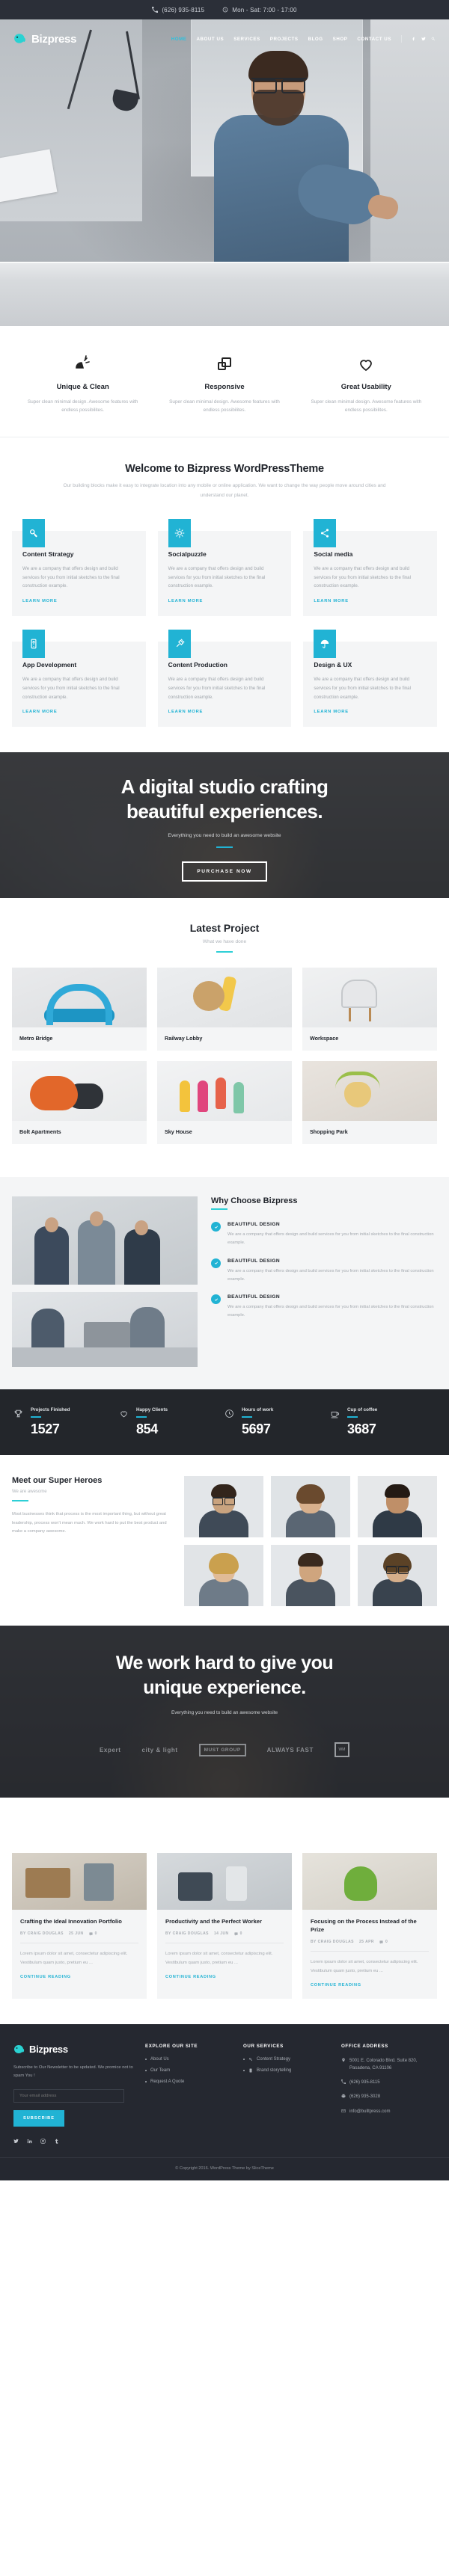 This screenshot has width=449, height=2576. What do you see at coordinates (188, 2059) in the screenshot?
I see `footer-link-item: About Us` at bounding box center [188, 2059].